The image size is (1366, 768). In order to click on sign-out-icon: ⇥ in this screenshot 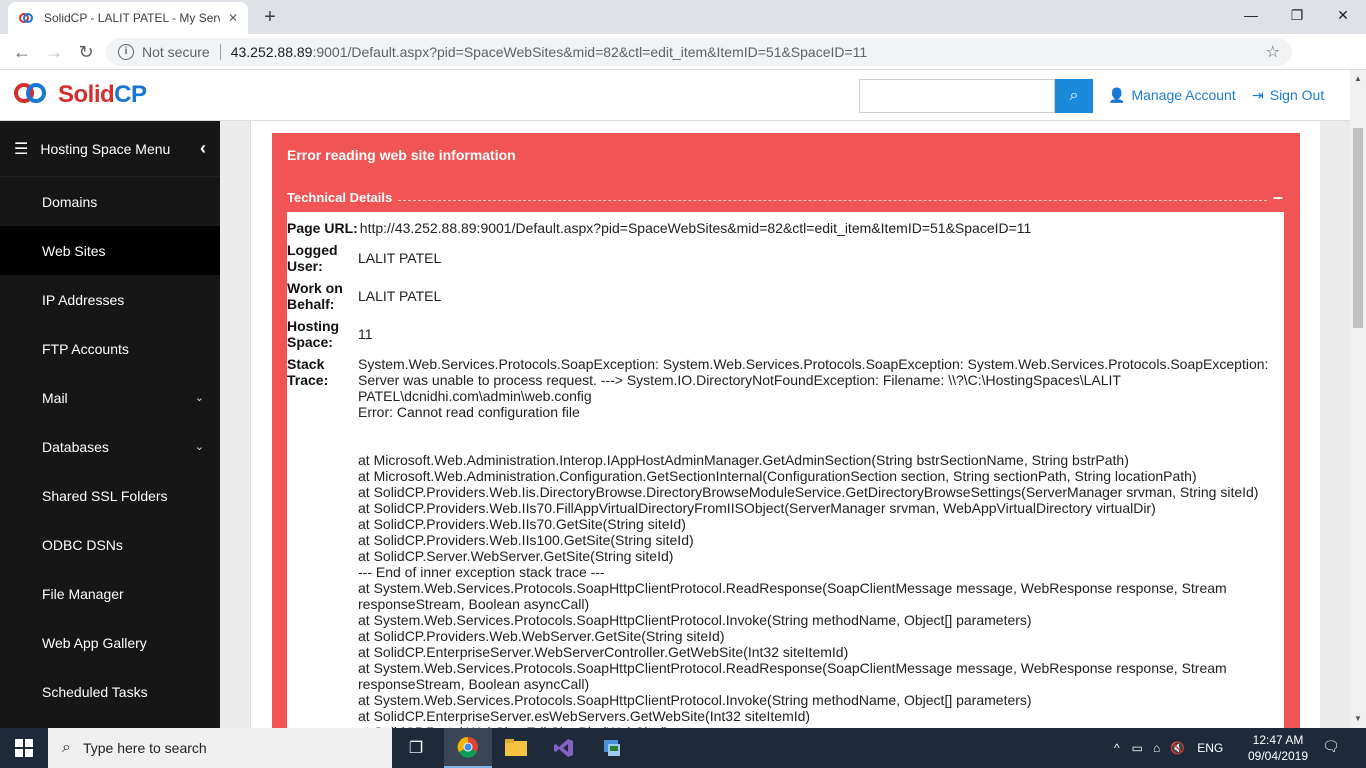, I will do `click(1258, 95)`.